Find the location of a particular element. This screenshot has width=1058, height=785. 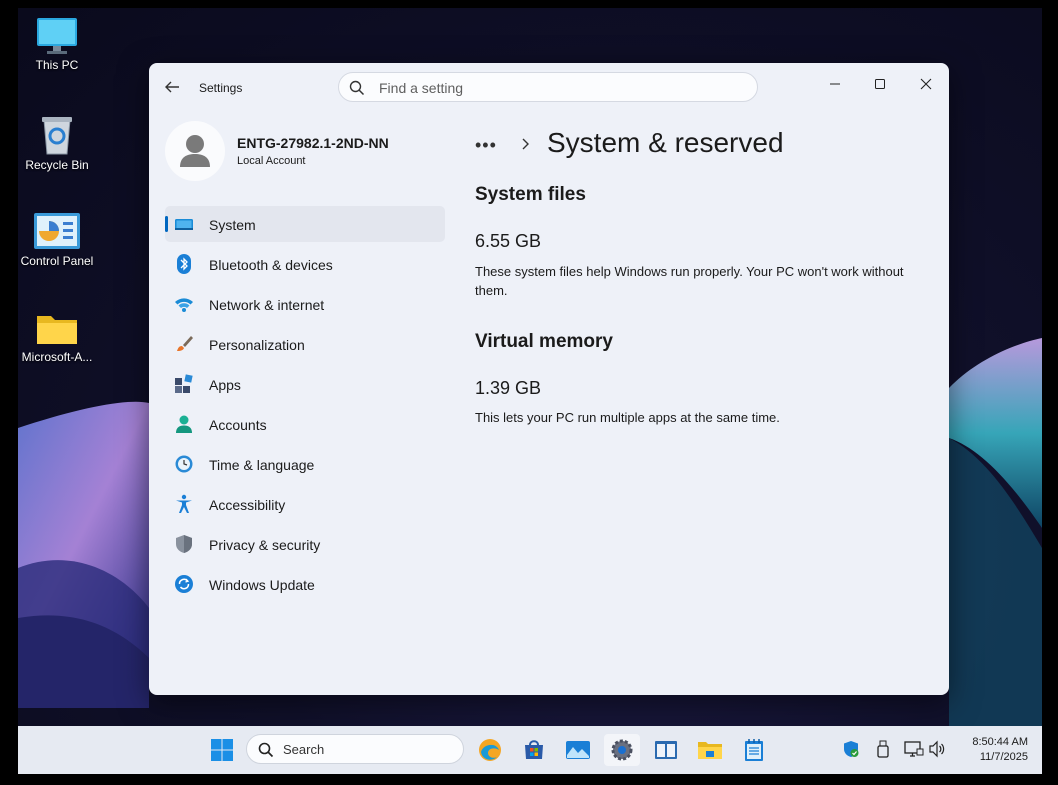

volume-icon is located at coordinates (937, 749).